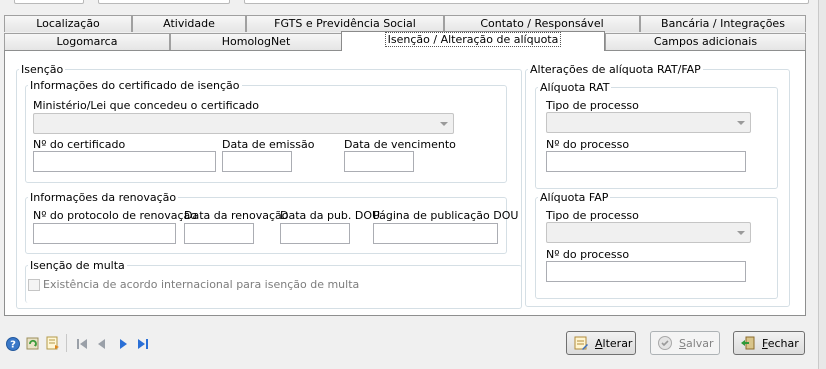  I want to click on fechar-rest: echar, so click(783, 343).